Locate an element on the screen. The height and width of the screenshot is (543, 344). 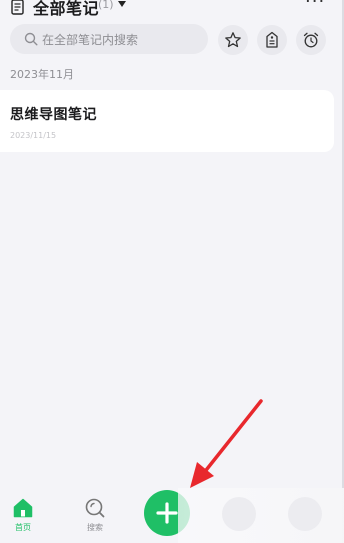
alarm-clock-icon is located at coordinates (311, 40).